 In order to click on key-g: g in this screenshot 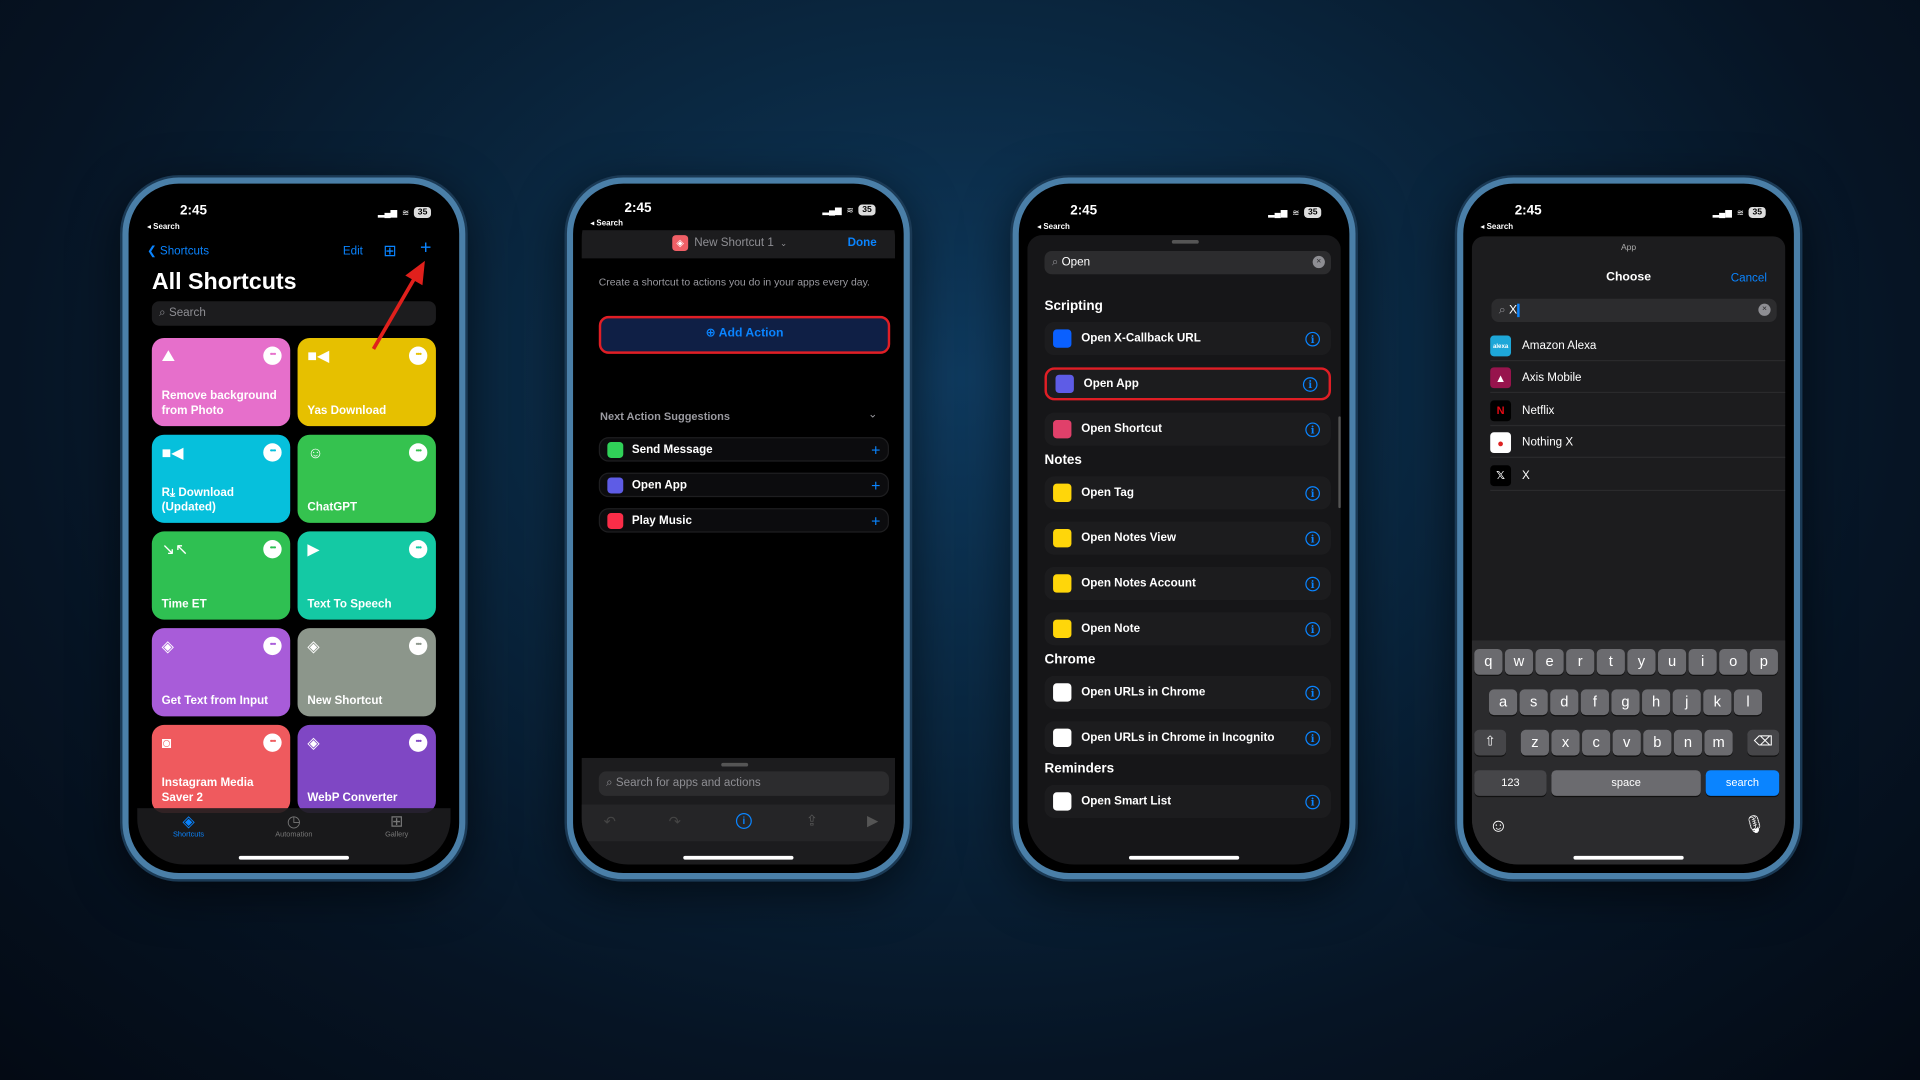, I will do `click(1625, 702)`.